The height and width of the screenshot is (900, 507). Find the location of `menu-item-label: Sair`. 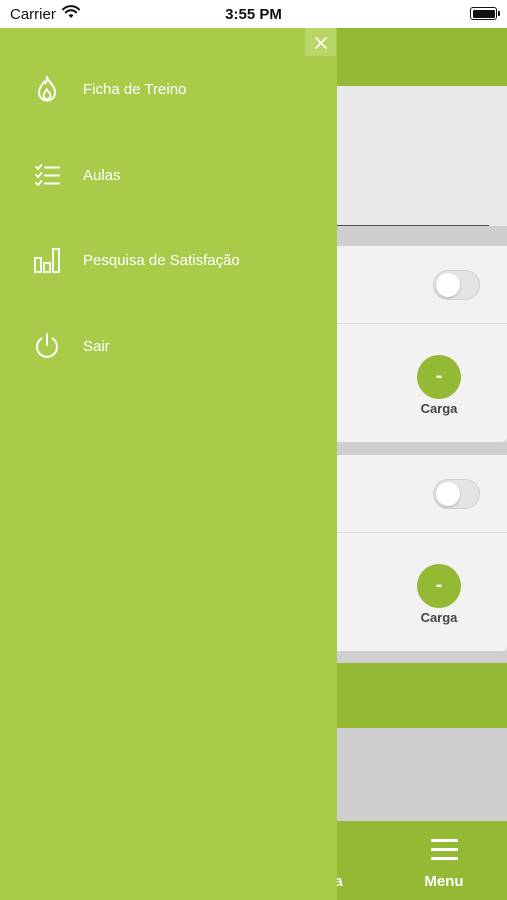

menu-item-label: Sair is located at coordinates (96, 346).